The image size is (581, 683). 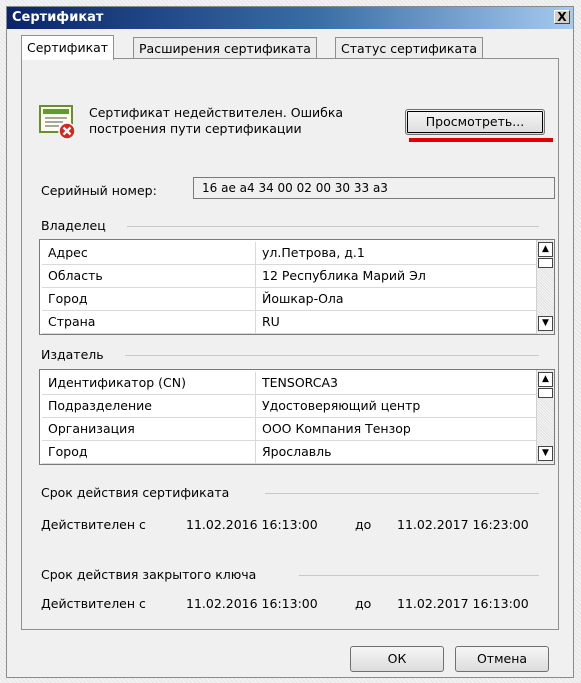 What do you see at coordinates (152, 574) in the screenshot?
I see `key-validity-label: Срок действия закрытого ключа` at bounding box center [152, 574].